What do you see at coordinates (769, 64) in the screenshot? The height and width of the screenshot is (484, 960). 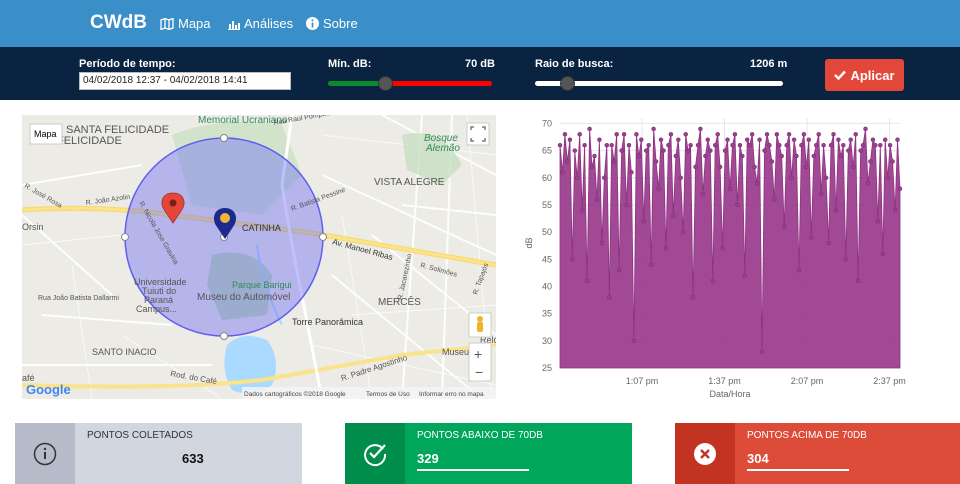 I see `radius-value: 1206 m` at bounding box center [769, 64].